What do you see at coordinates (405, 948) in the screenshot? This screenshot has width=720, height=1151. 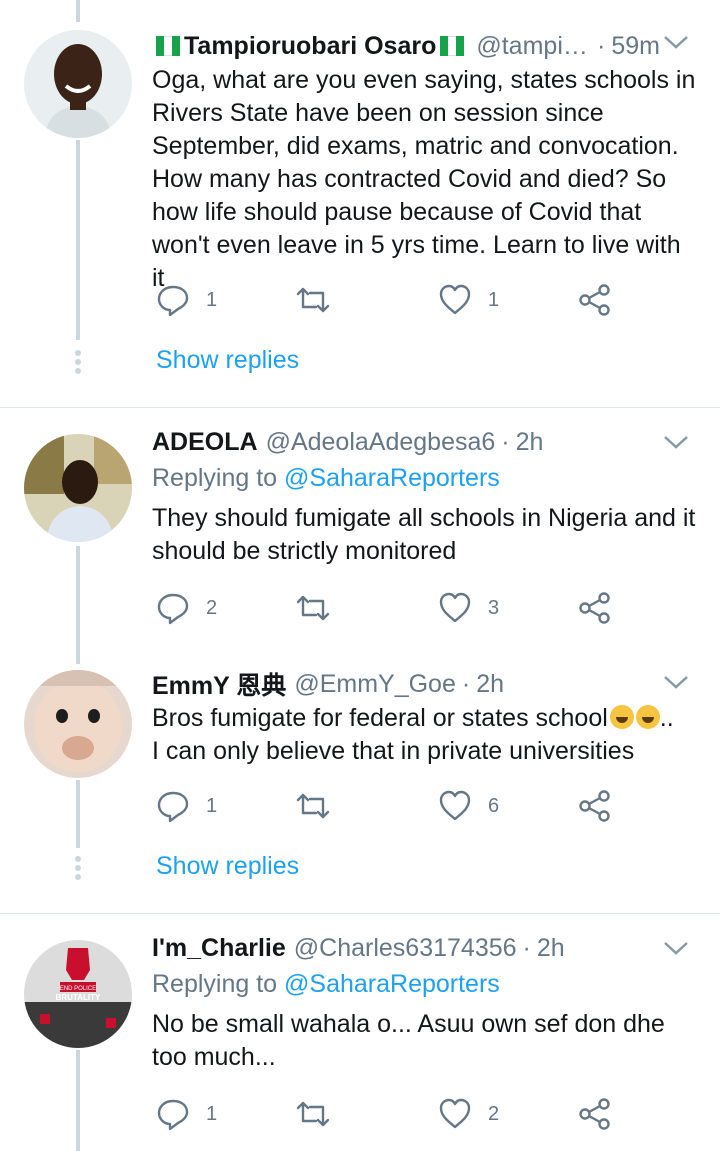 I see `author-handle: @Charles63174356` at bounding box center [405, 948].